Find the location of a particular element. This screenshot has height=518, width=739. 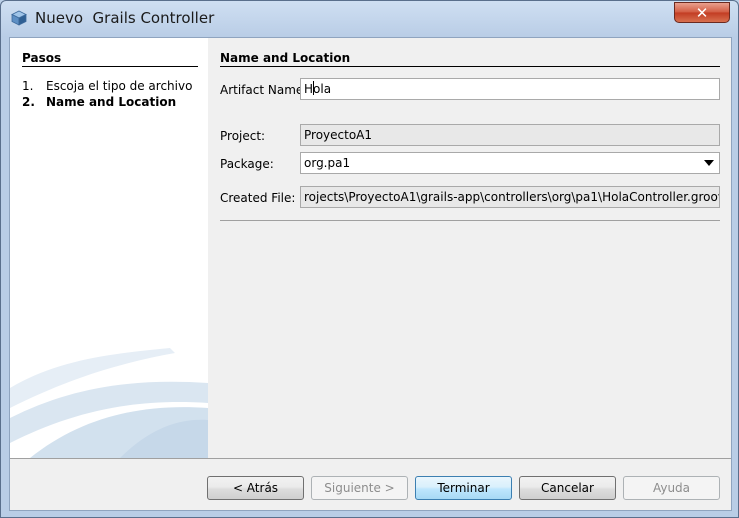

panel-bottom-divider is located at coordinates (470, 220).